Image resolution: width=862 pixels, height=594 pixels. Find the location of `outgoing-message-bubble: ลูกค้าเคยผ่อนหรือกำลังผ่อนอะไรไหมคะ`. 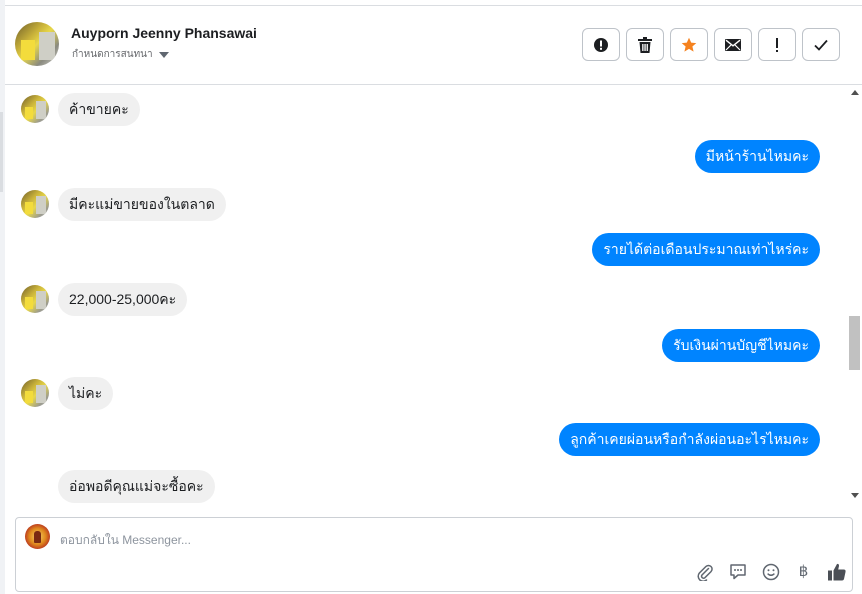

outgoing-message-bubble: ลูกค้าเคยผ่อนหรือกำลังผ่อนอะไรไหมคะ is located at coordinates (689, 439).